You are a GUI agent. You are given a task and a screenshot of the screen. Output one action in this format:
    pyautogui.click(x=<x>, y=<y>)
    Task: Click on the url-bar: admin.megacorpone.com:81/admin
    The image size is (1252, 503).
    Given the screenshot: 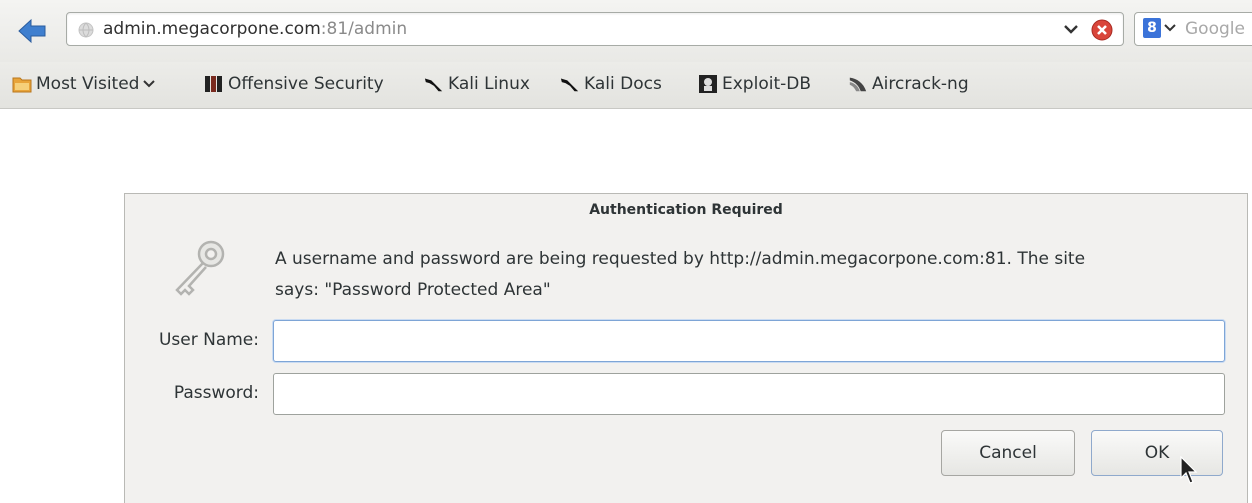 What is the action you would take?
    pyautogui.click(x=595, y=29)
    